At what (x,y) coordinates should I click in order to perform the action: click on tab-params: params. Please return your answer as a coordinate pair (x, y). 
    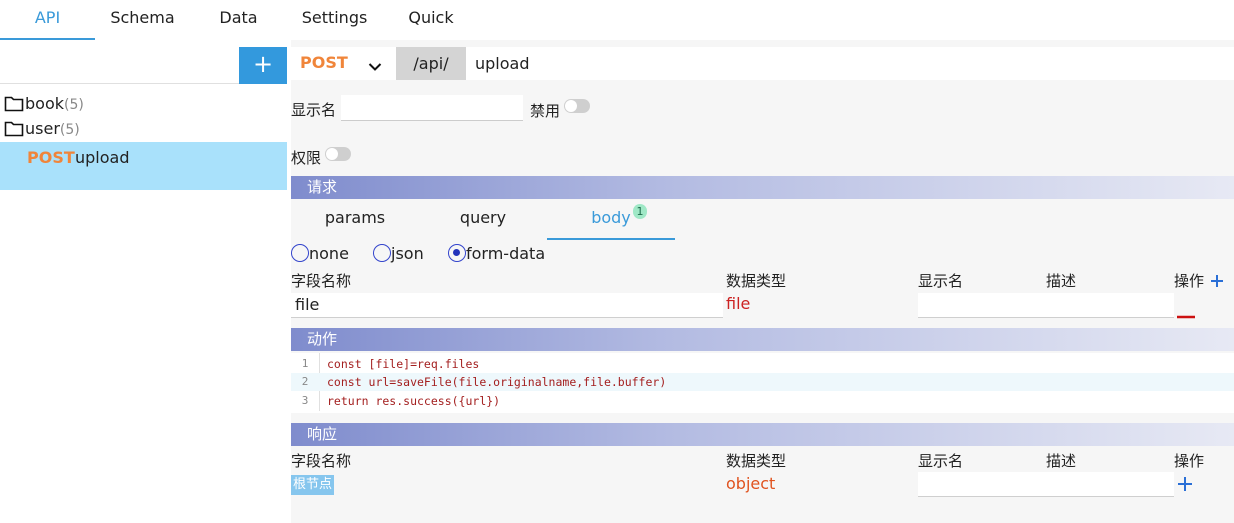
    Looking at the image, I should click on (355, 221).